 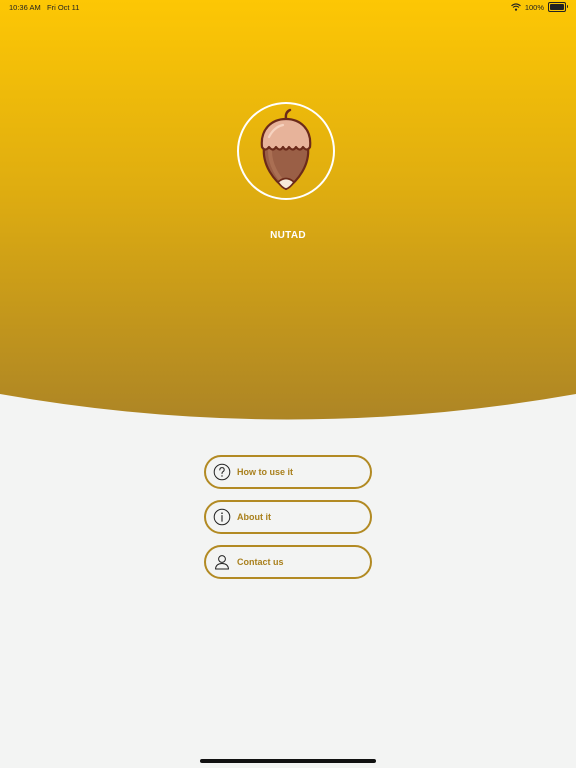 I want to click on user-icon, so click(x=222, y=562).